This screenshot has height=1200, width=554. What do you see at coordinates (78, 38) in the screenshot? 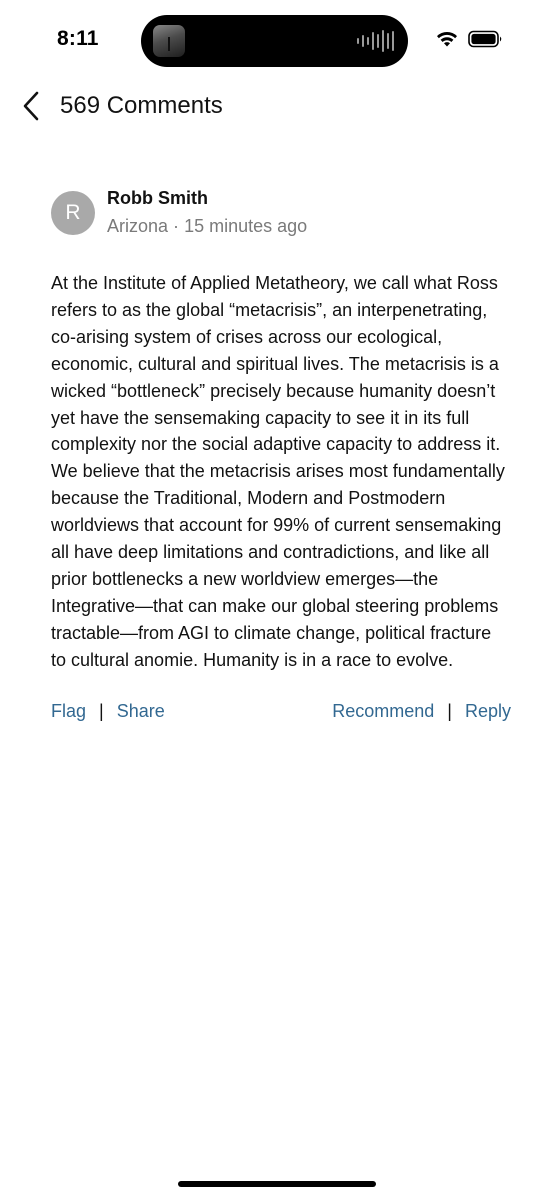
I see `status-time: 8:11` at bounding box center [78, 38].